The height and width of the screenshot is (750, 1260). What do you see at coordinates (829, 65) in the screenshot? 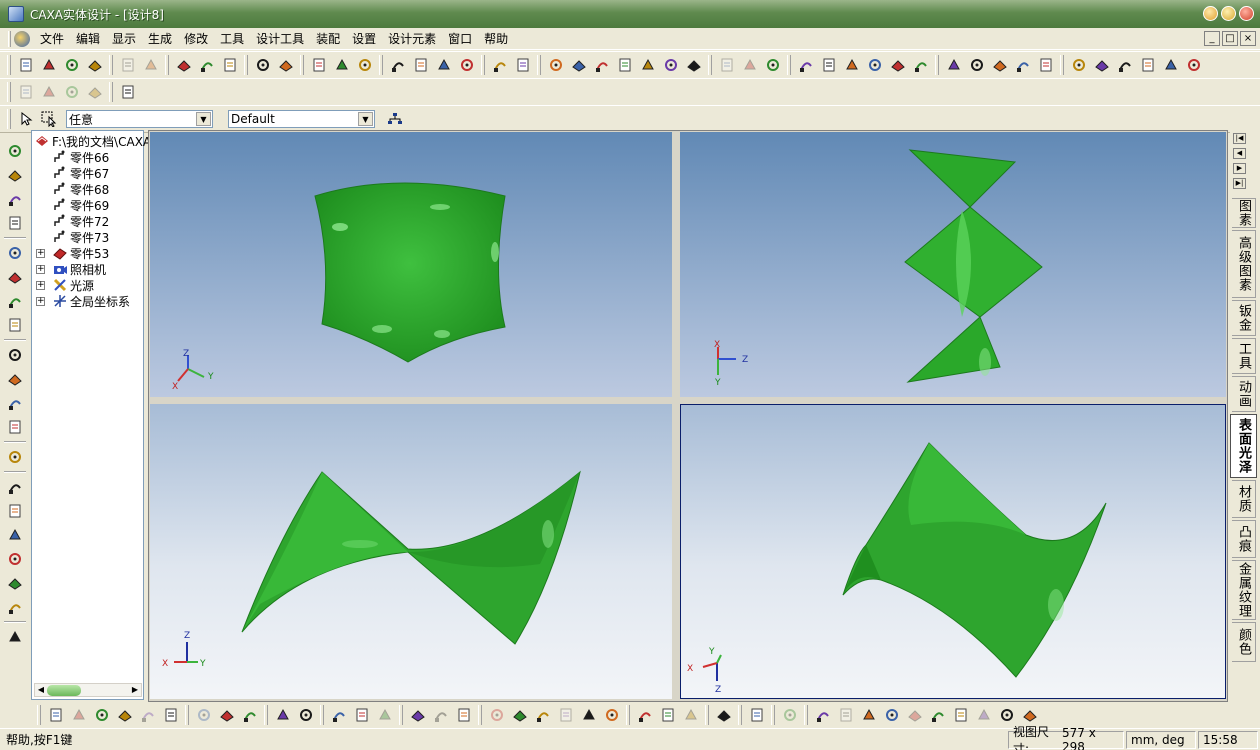
I see `tool-sm2-icon` at bounding box center [829, 65].